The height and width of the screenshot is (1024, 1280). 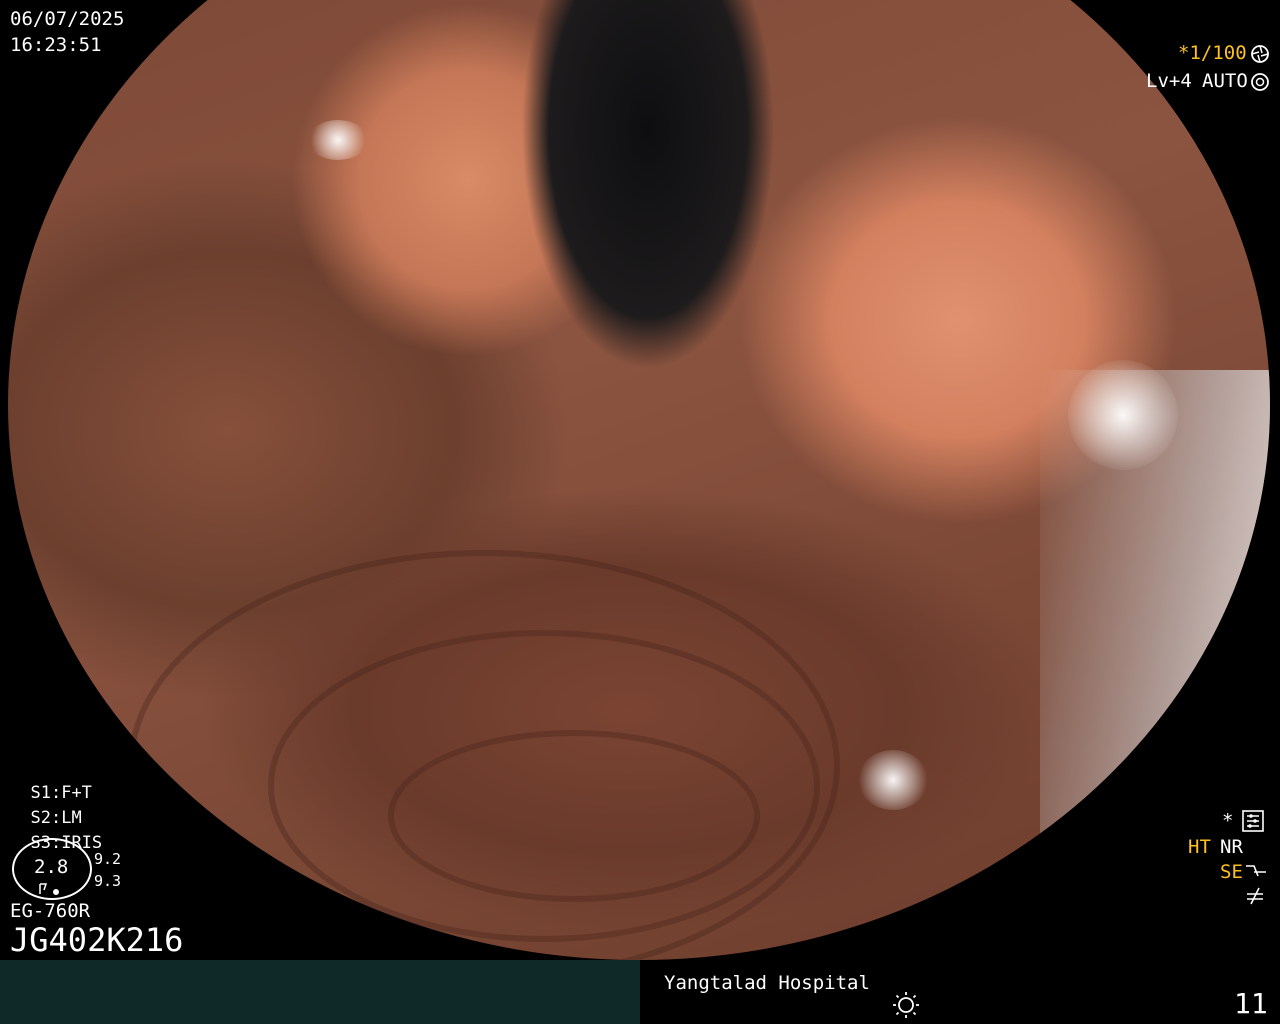 What do you see at coordinates (1169, 81) in the screenshot?
I see `brightness-level: Lv+4` at bounding box center [1169, 81].